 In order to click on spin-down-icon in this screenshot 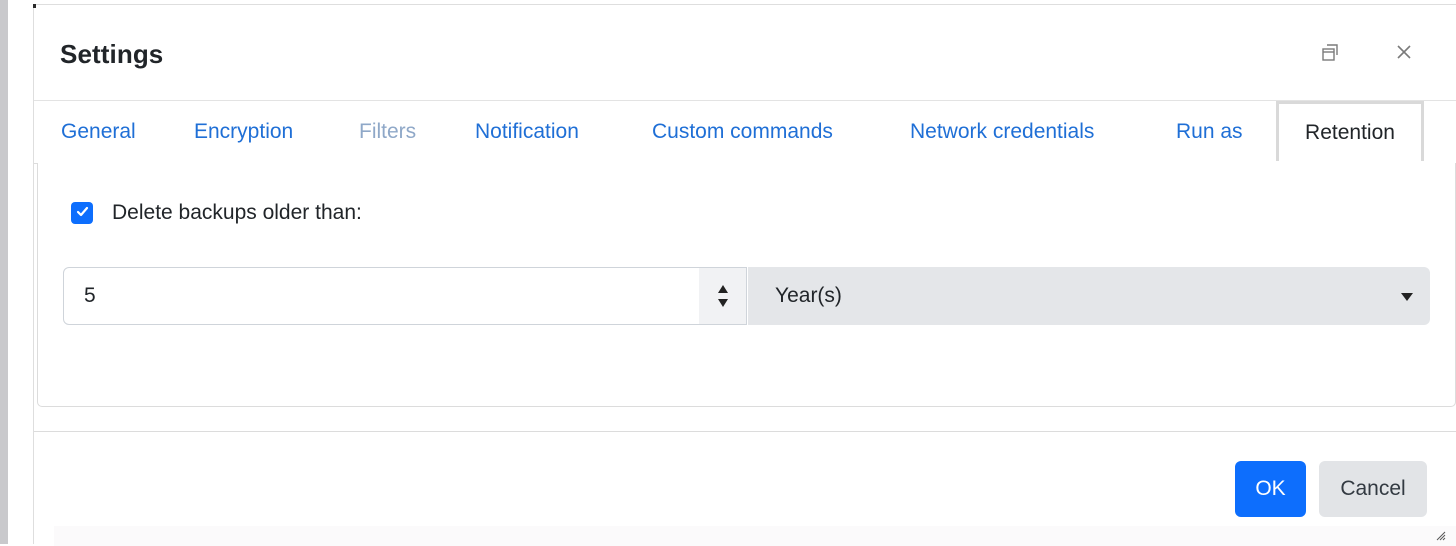, I will do `click(722, 303)`.